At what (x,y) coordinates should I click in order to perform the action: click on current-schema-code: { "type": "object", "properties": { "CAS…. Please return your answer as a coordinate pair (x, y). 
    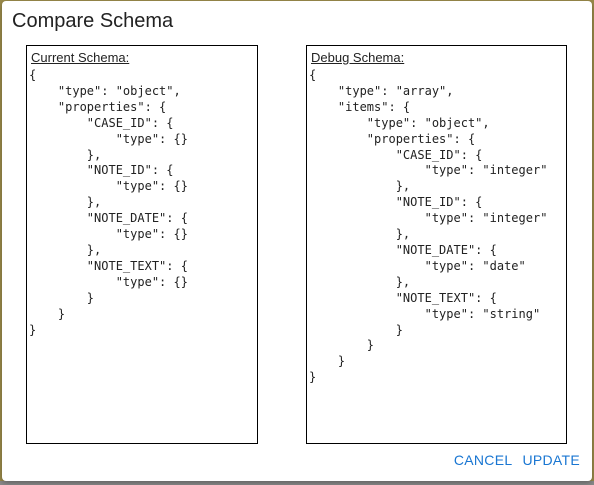
    Looking at the image, I should click on (108, 202).